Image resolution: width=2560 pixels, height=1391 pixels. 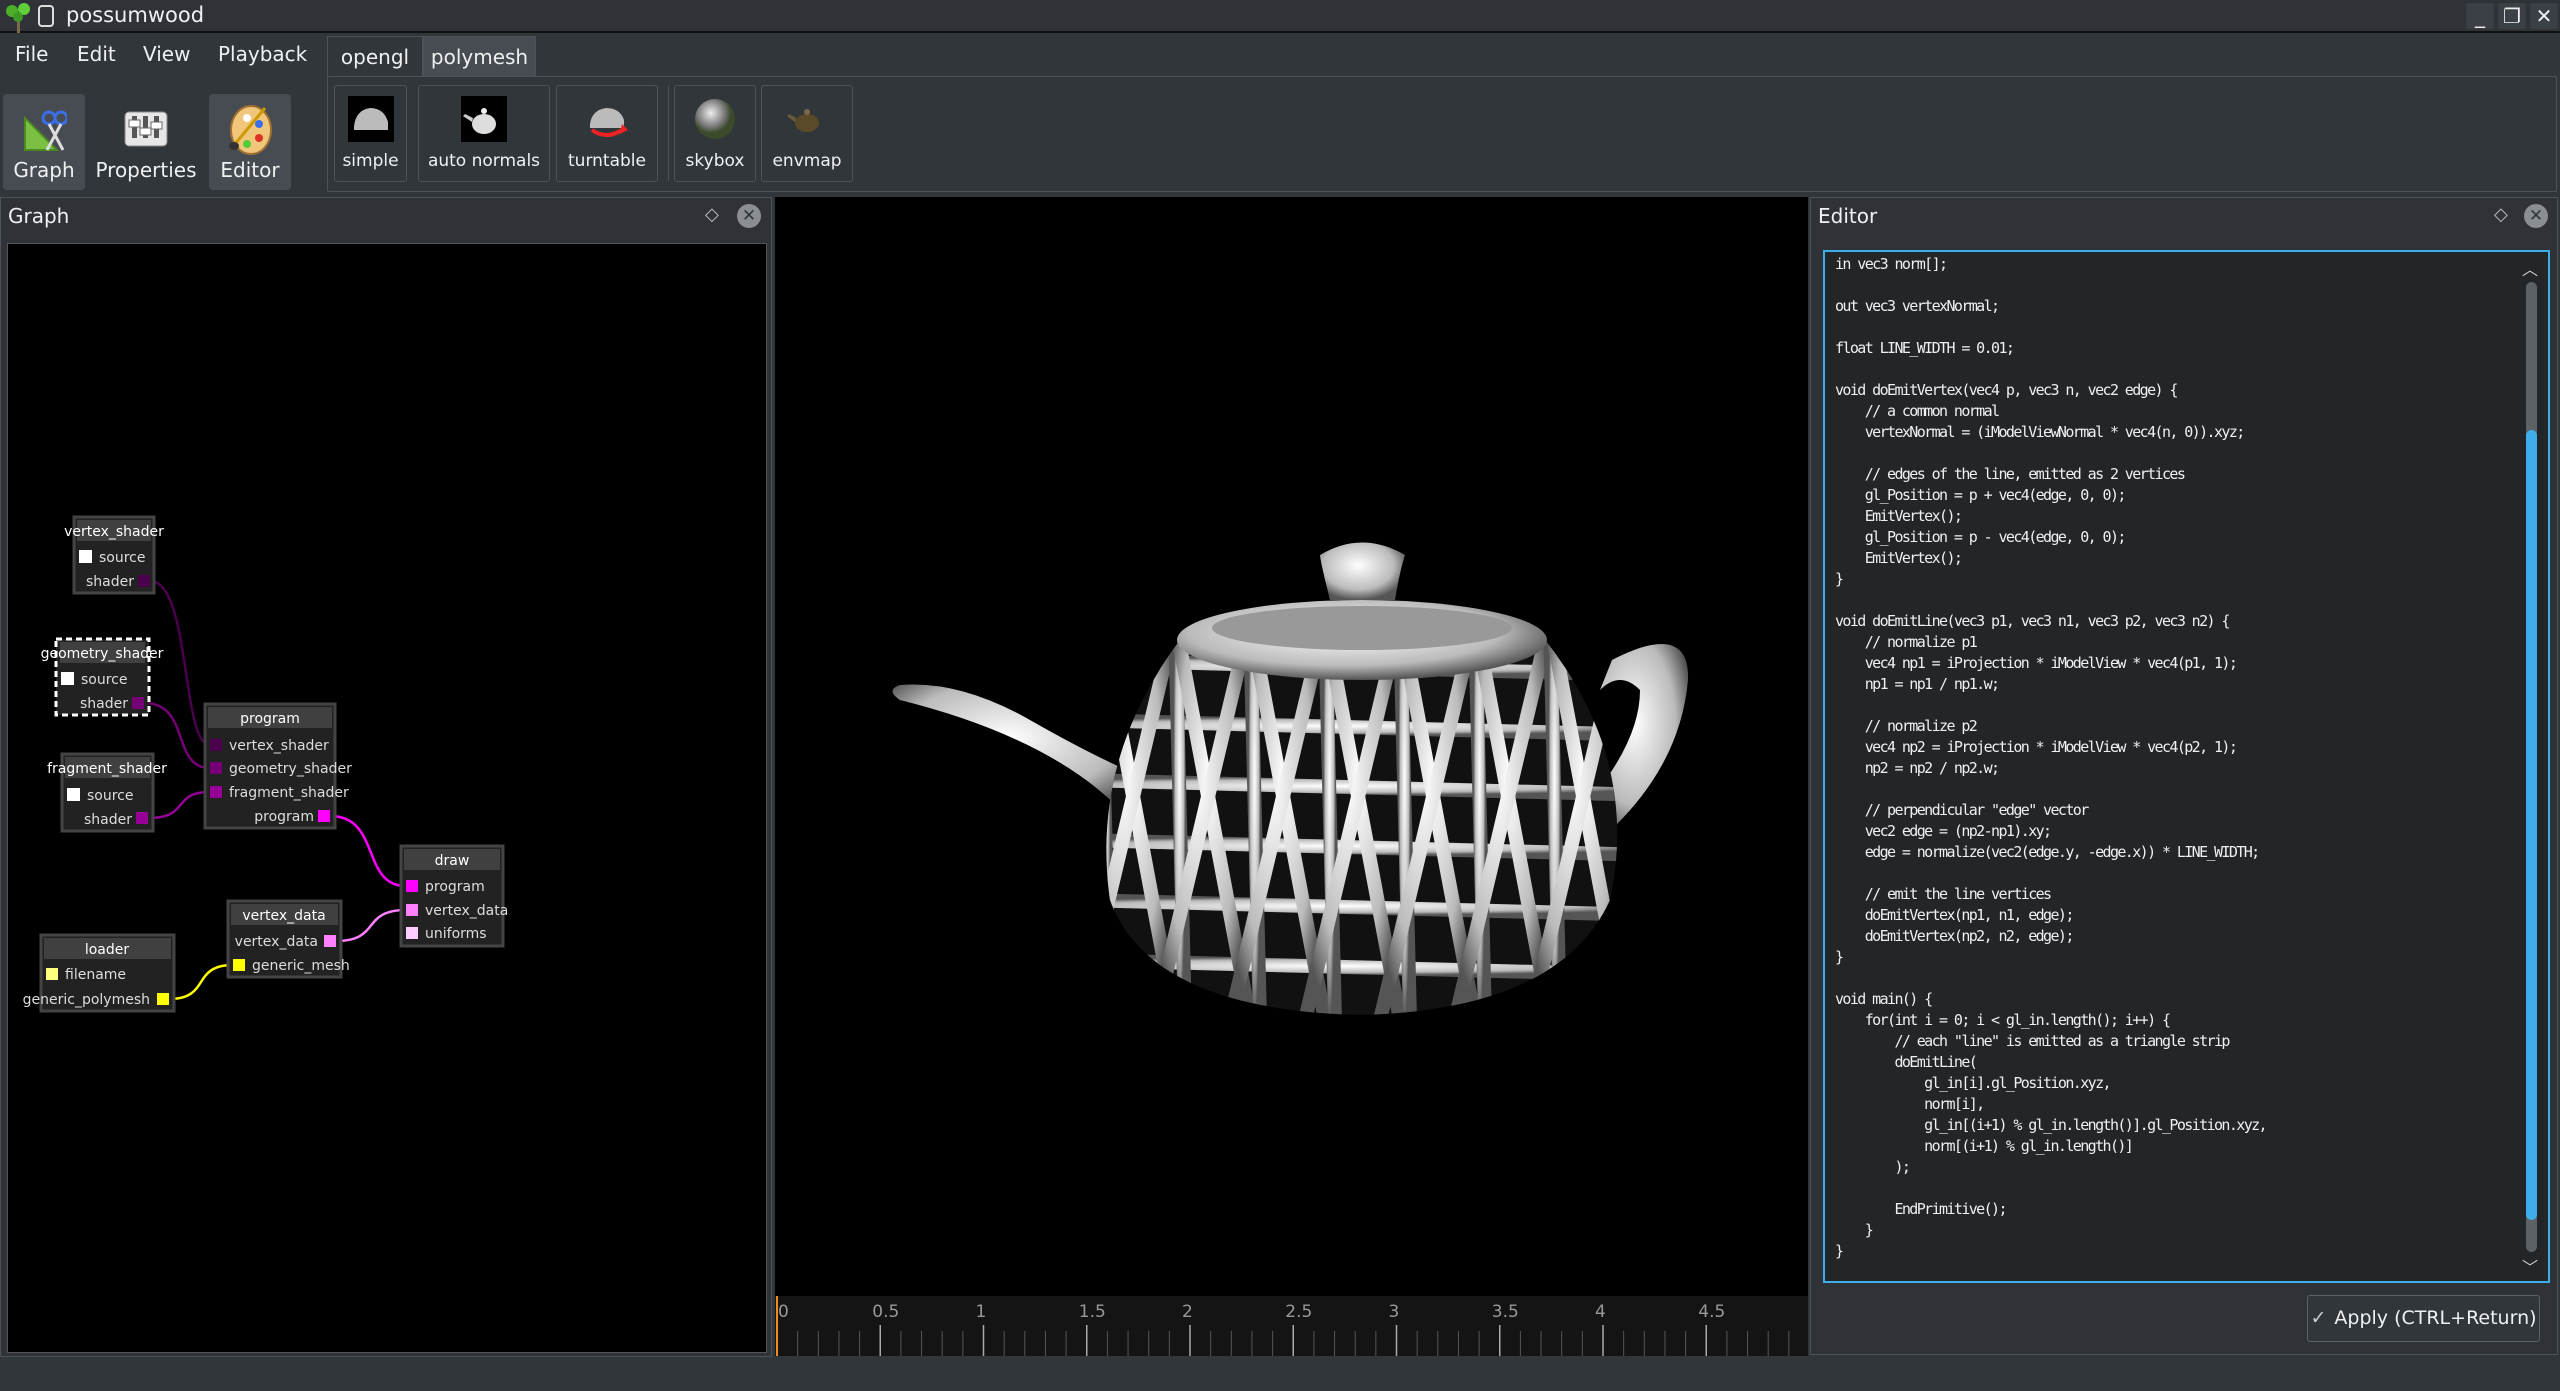 I want to click on node-vertex-data: vertex_data vertex_data generic_mesh, so click(x=288, y=939).